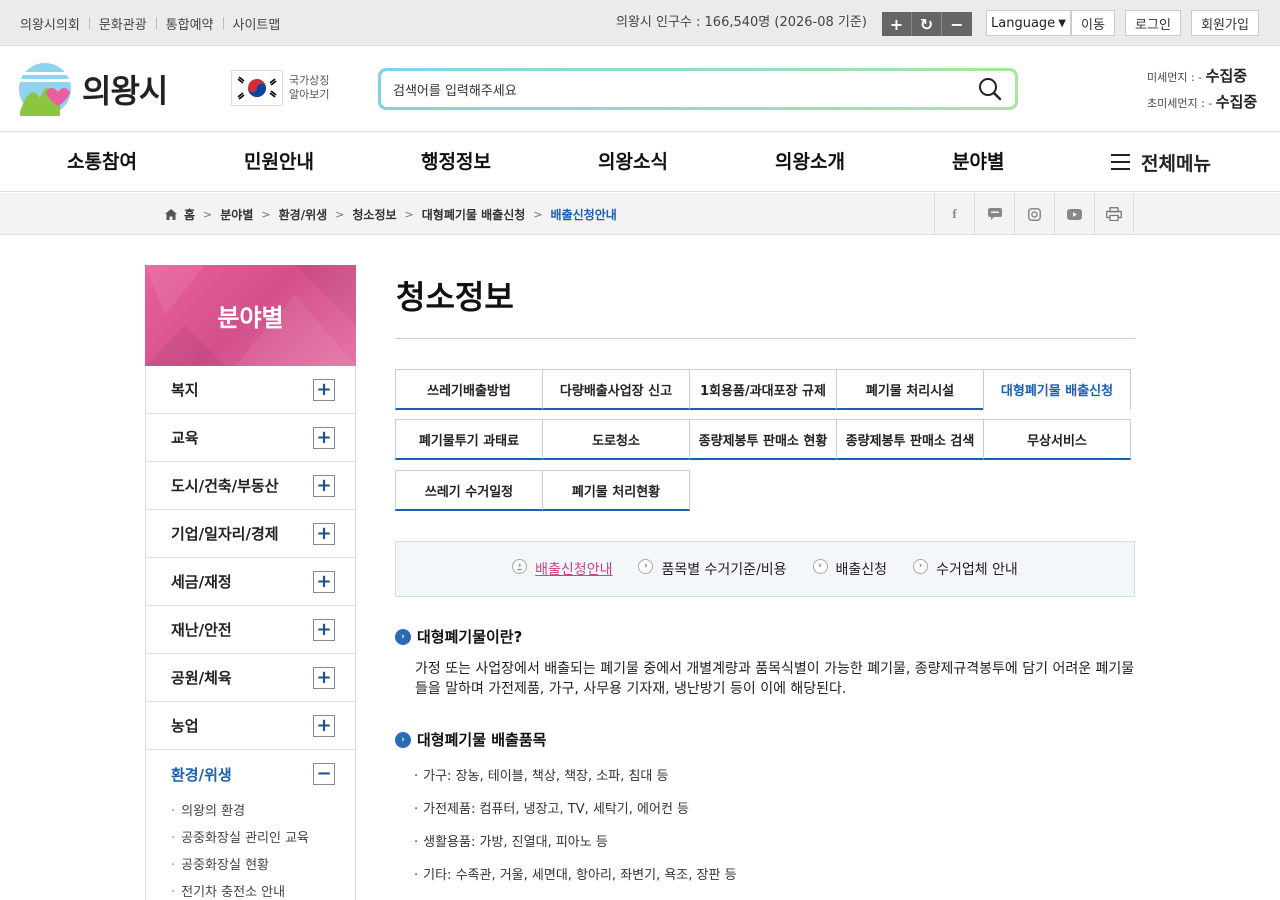 This screenshot has width=1280, height=900. Describe the element at coordinates (263, 811) in the screenshot. I see `side-subitem: 의왕의 환경` at that location.